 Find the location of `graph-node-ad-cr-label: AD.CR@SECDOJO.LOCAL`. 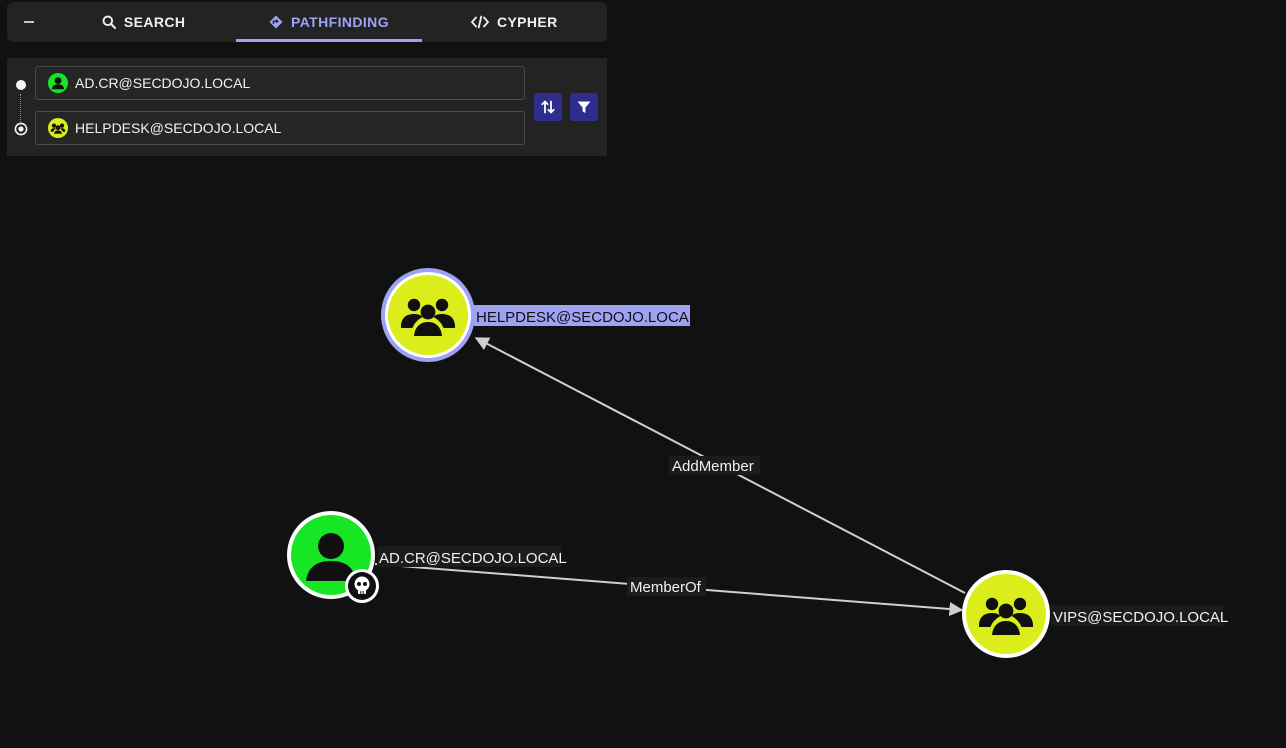

graph-node-ad-cr-label: AD.CR@SECDOJO.LOCAL is located at coordinates (473, 558).